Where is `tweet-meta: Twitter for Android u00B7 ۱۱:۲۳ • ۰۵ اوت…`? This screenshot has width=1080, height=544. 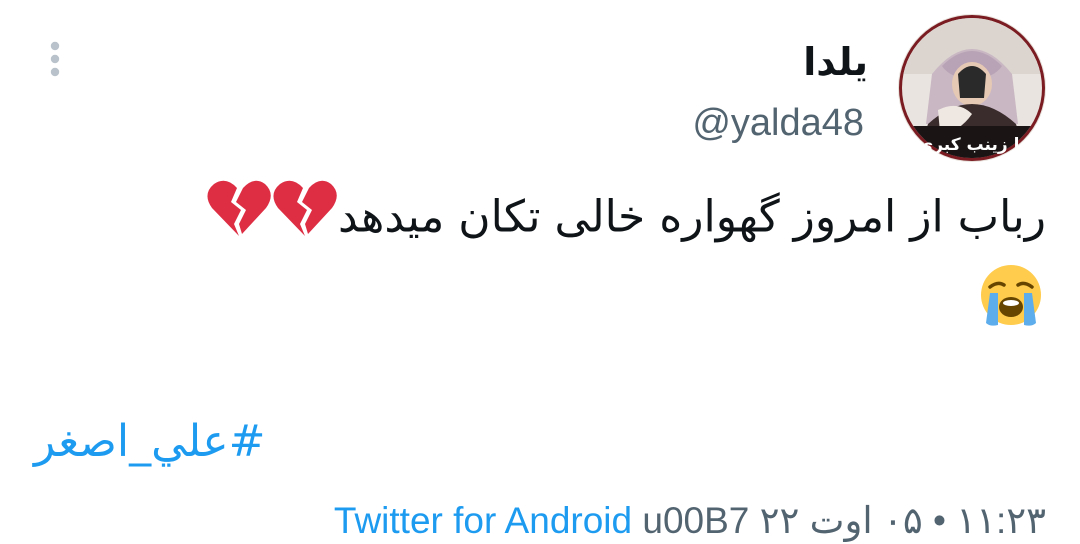
tweet-meta: Twitter for Android u00B7 ۱۱:۲۳ • ۰۵ اوت… is located at coordinates (690, 521).